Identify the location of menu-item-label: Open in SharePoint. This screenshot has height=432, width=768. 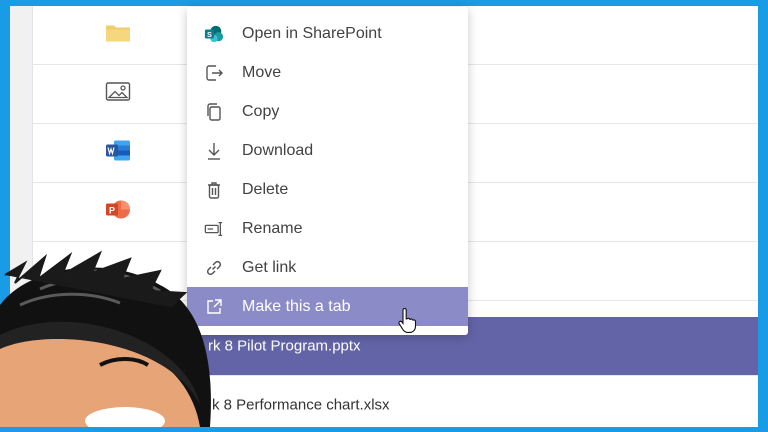
(312, 33).